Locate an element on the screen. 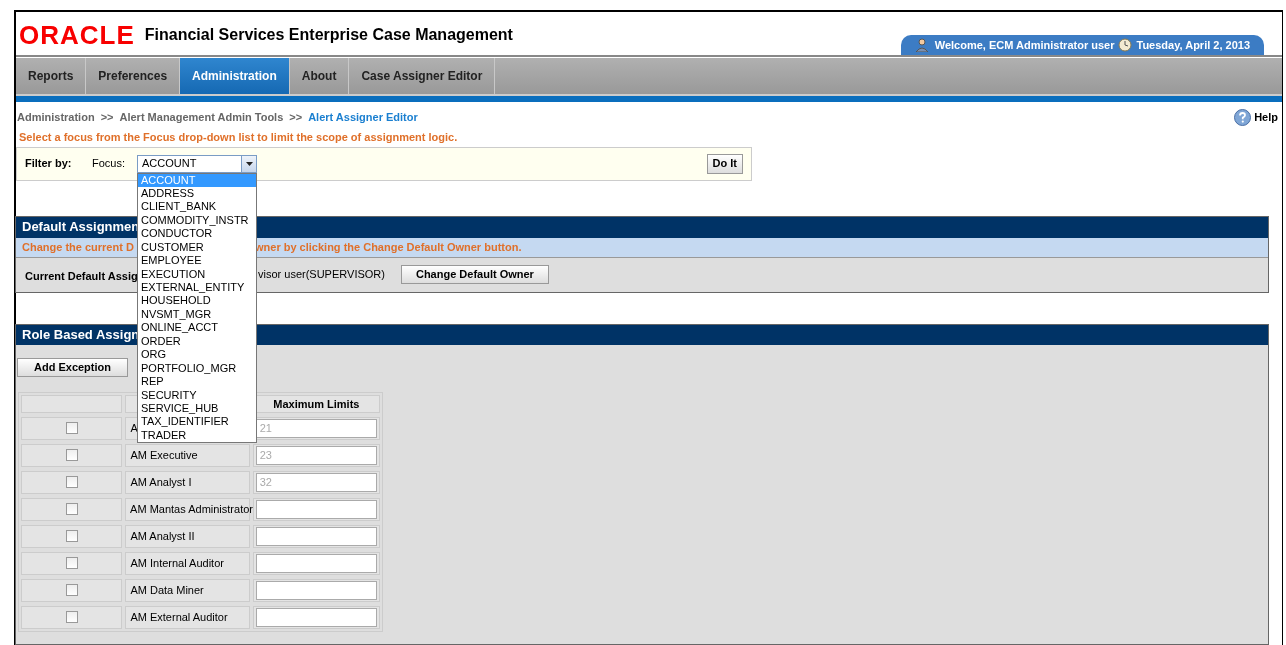  help-link: Help is located at coordinates (1266, 117).